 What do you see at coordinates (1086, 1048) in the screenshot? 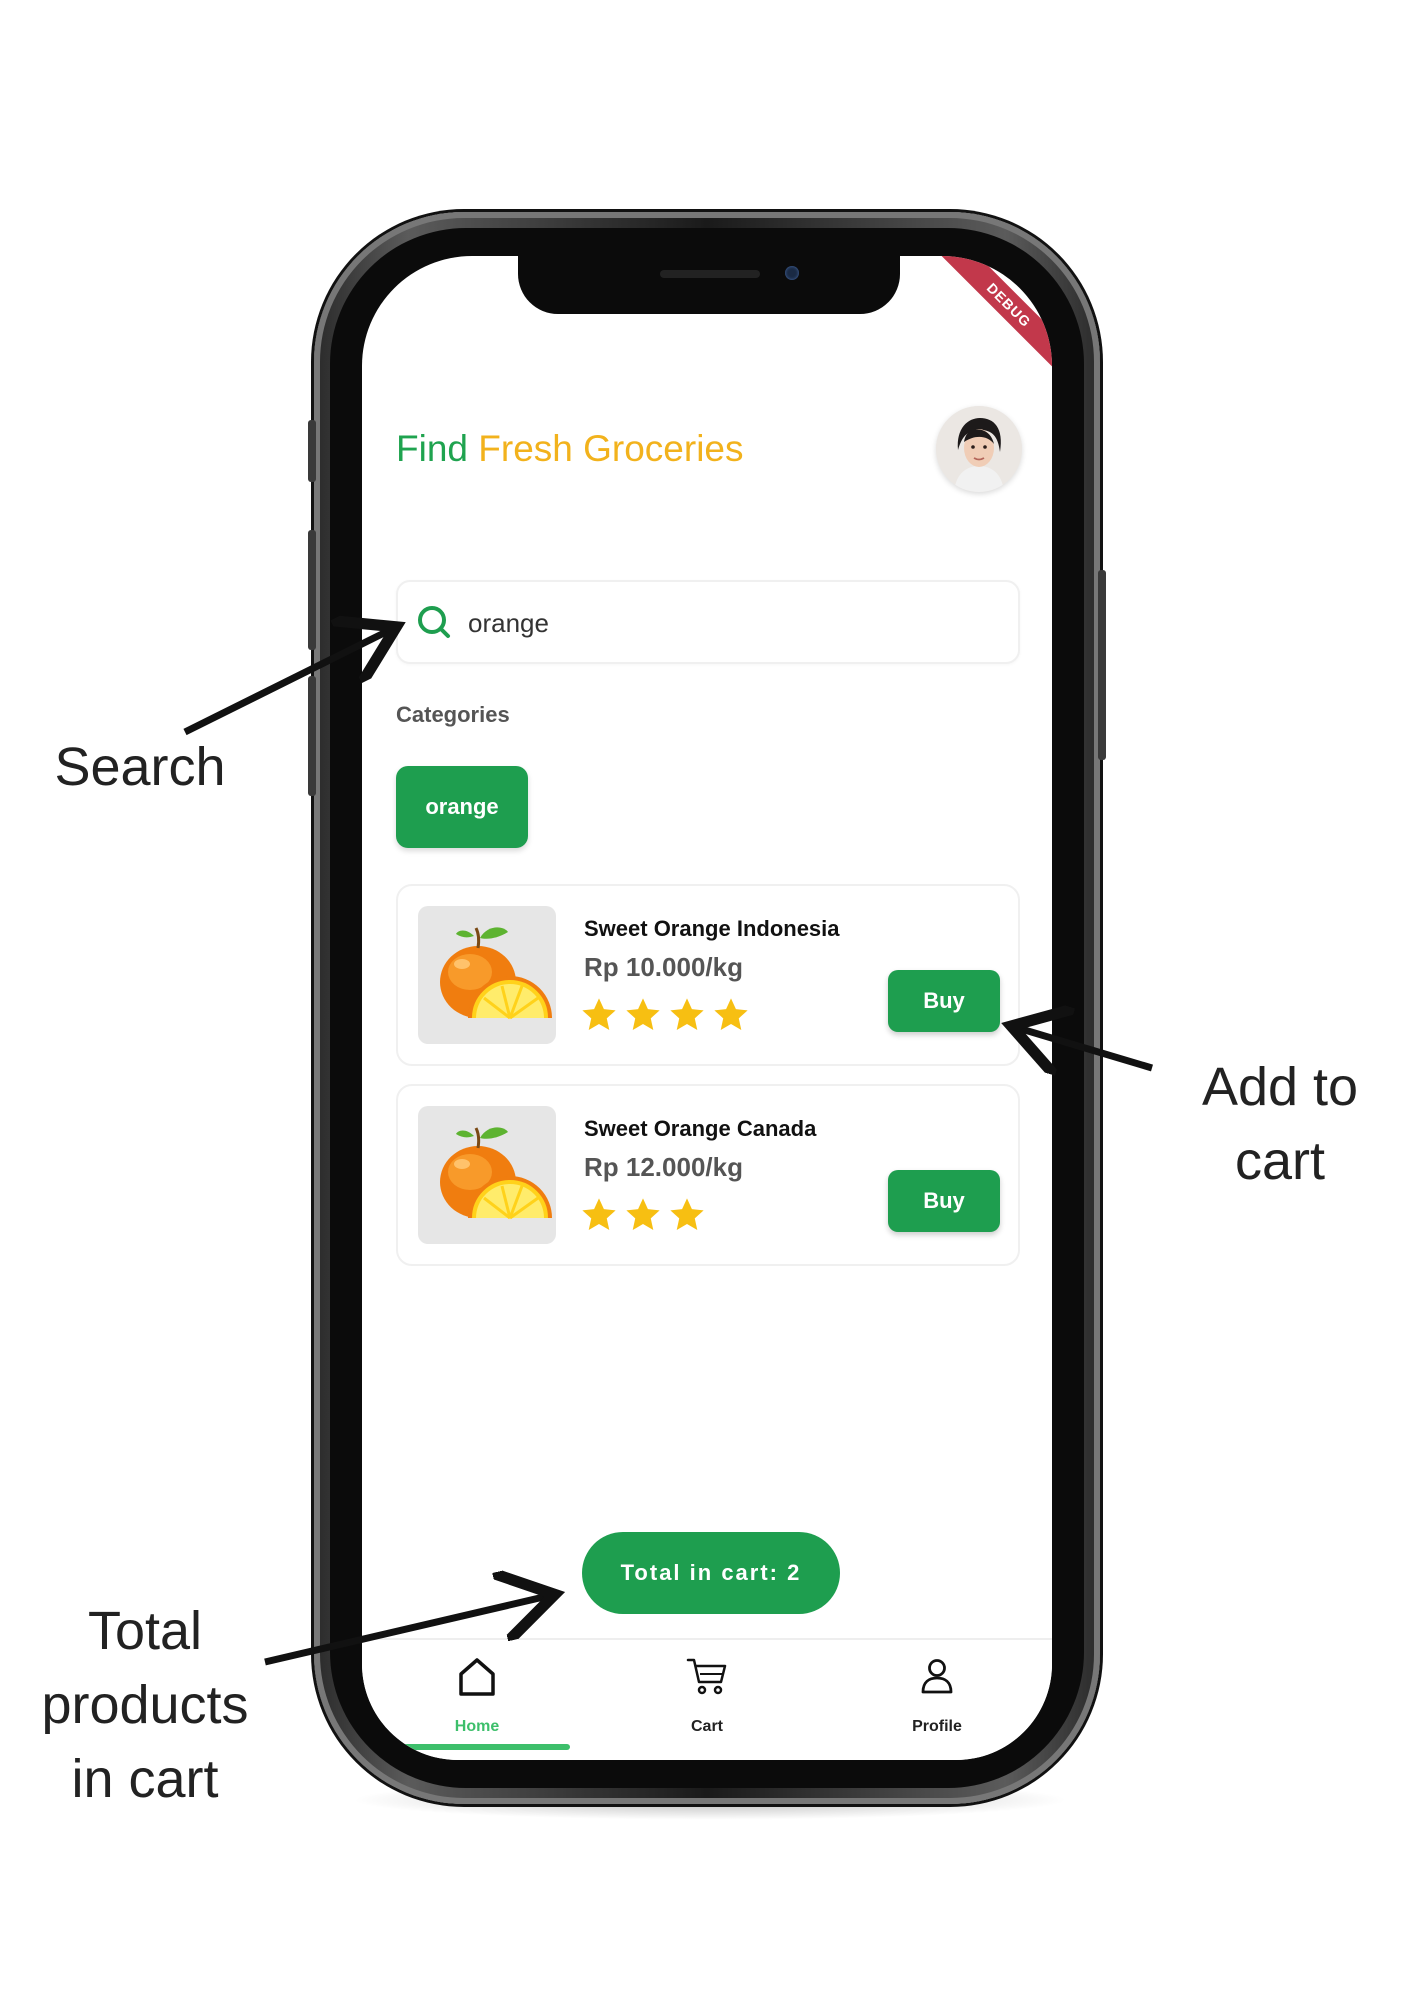
I see `arrow-to-buy-button` at bounding box center [1086, 1048].